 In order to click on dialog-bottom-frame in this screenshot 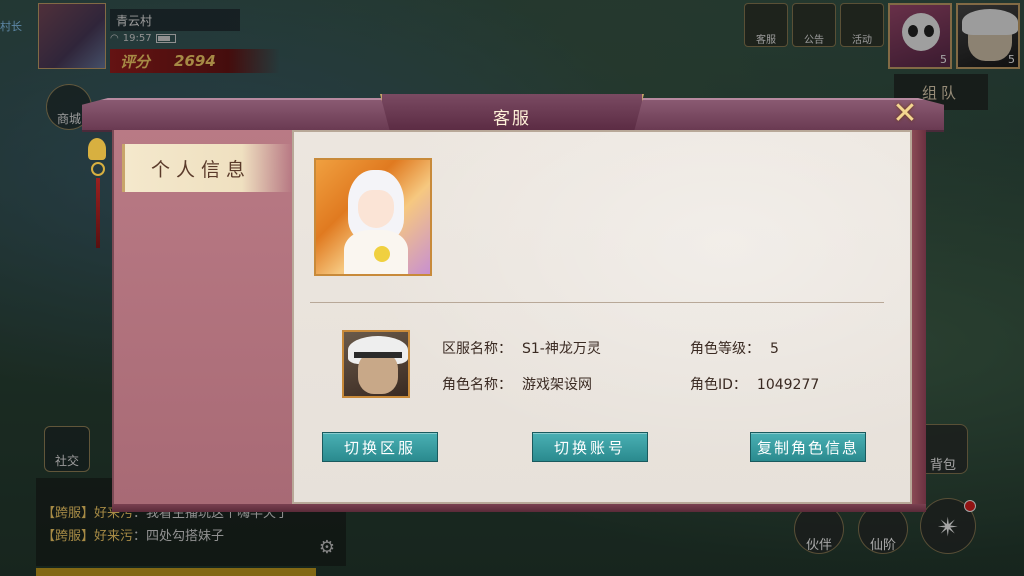, I will do `click(519, 508)`.